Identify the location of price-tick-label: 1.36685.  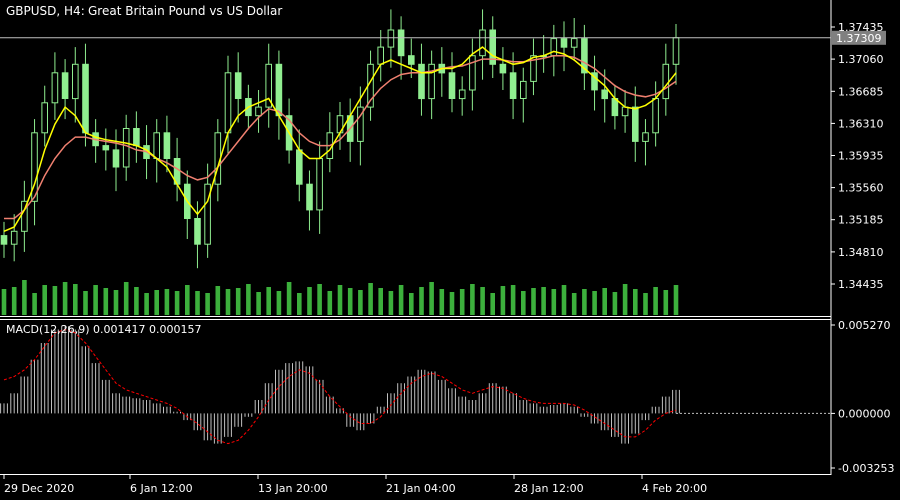
(861, 91).